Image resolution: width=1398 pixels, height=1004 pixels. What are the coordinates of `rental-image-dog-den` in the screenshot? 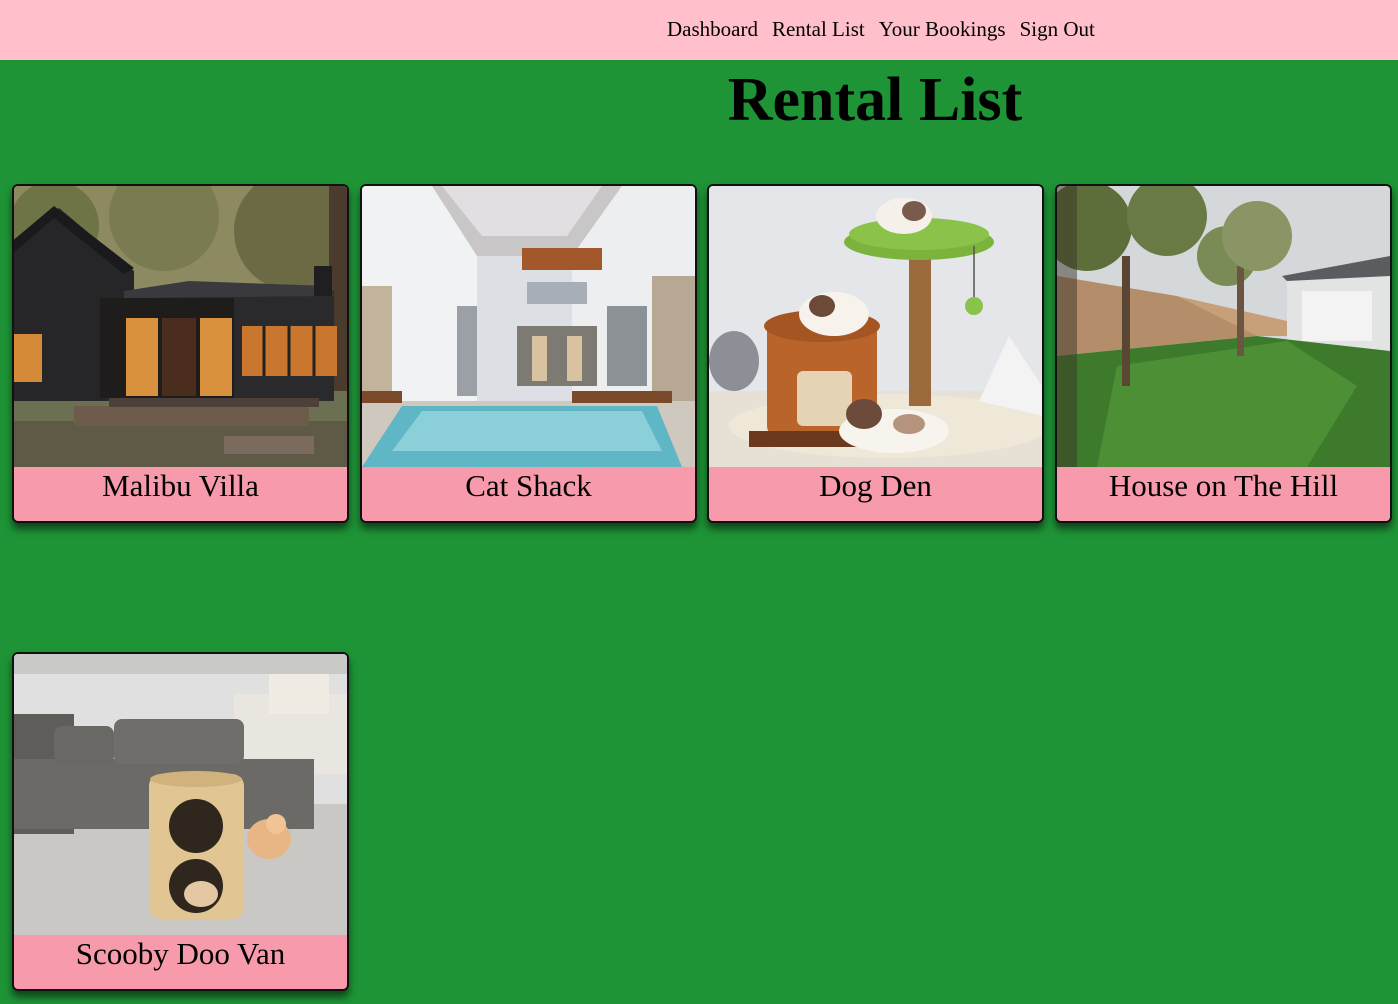 It's located at (875, 326).